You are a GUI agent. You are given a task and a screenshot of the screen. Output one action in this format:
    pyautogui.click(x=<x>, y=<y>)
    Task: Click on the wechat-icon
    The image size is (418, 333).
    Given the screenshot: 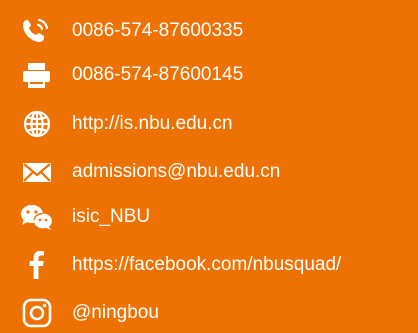 What is the action you would take?
    pyautogui.click(x=37, y=217)
    